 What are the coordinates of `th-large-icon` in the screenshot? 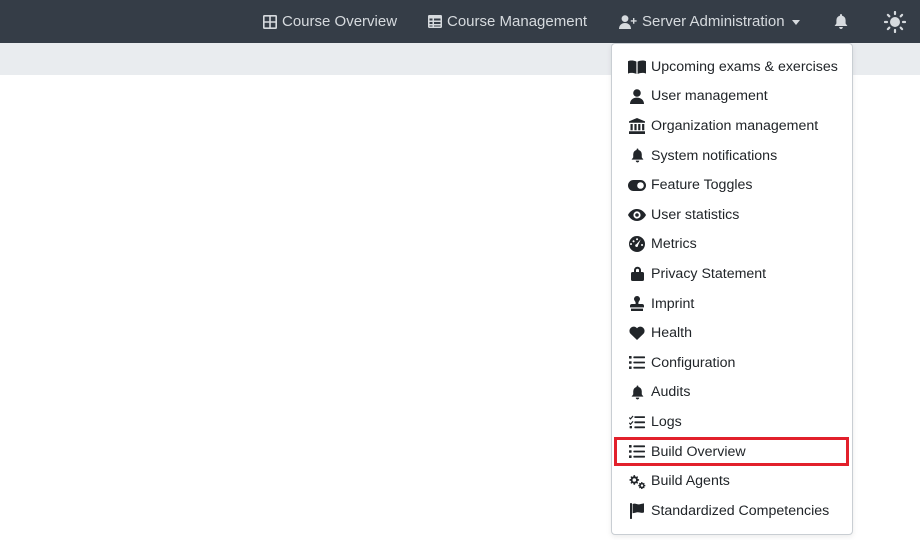 It's located at (270, 21).